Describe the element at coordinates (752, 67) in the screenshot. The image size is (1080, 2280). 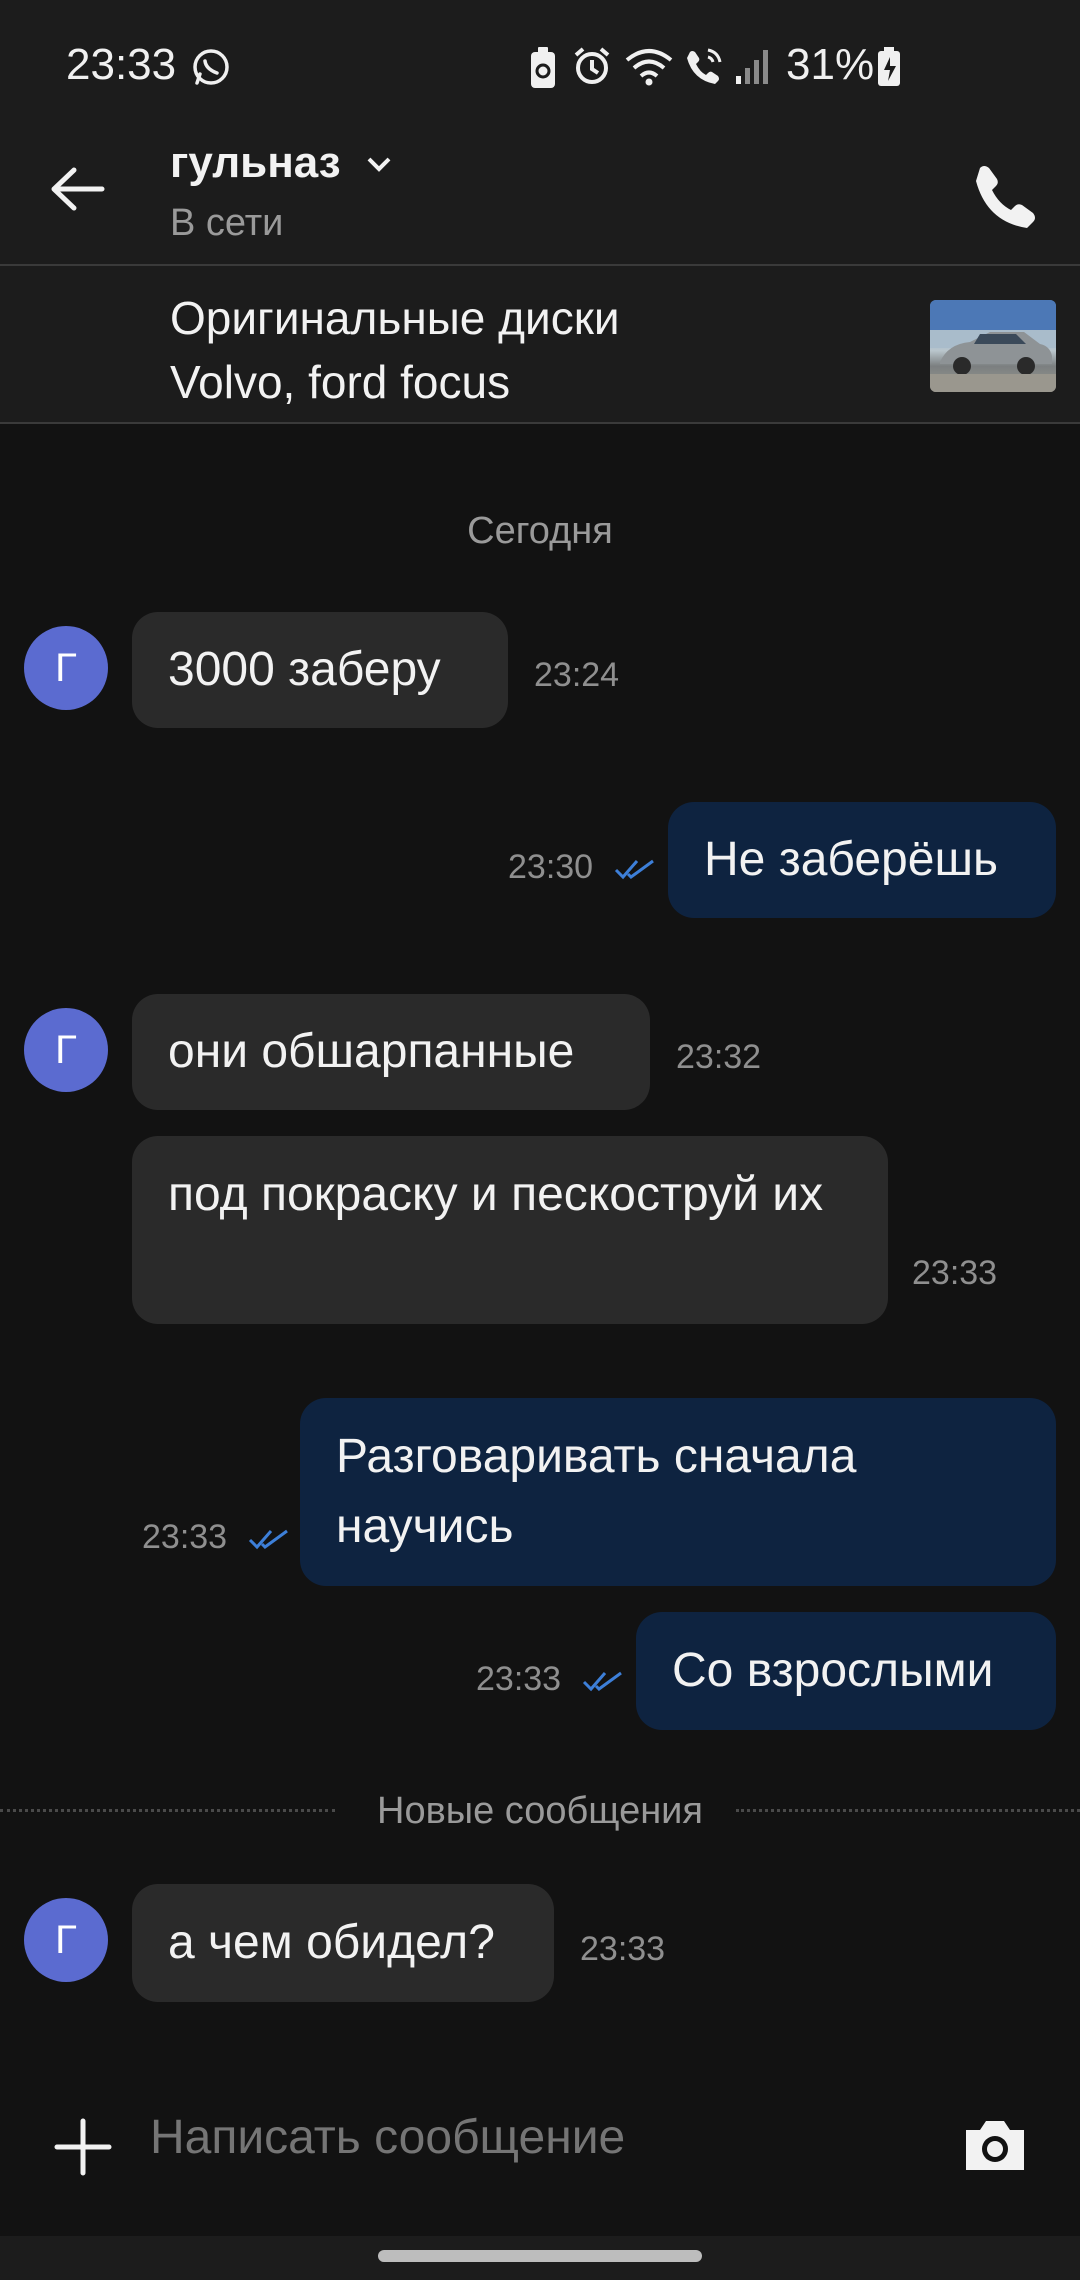
I see `signal-icon` at that location.